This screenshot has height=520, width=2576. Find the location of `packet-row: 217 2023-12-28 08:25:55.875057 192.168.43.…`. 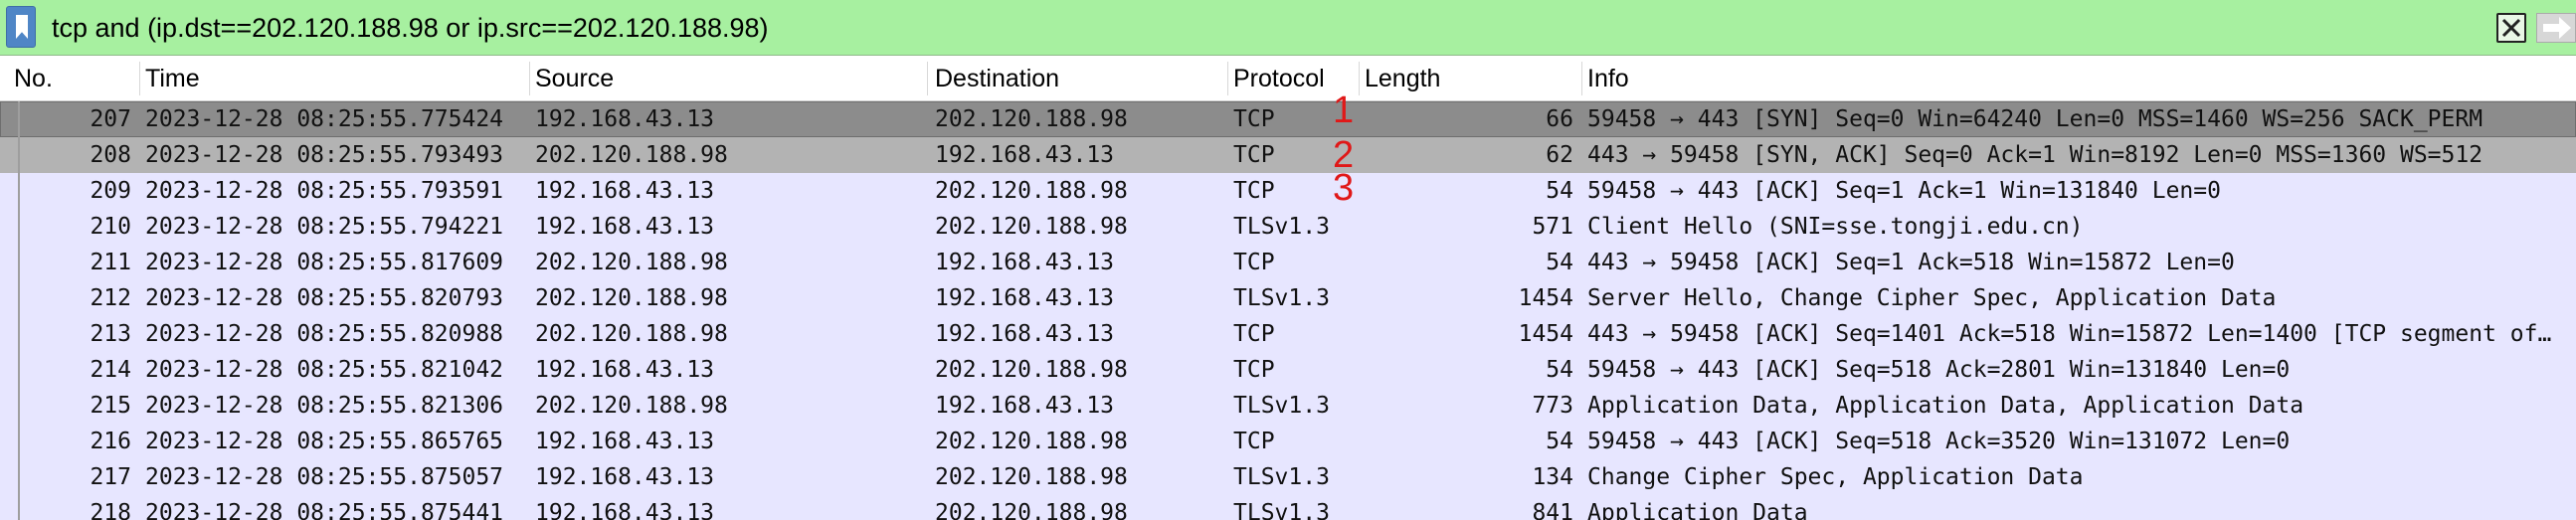

packet-row: 217 2023-12-28 08:25:55.875057 192.168.43.… is located at coordinates (1288, 477).